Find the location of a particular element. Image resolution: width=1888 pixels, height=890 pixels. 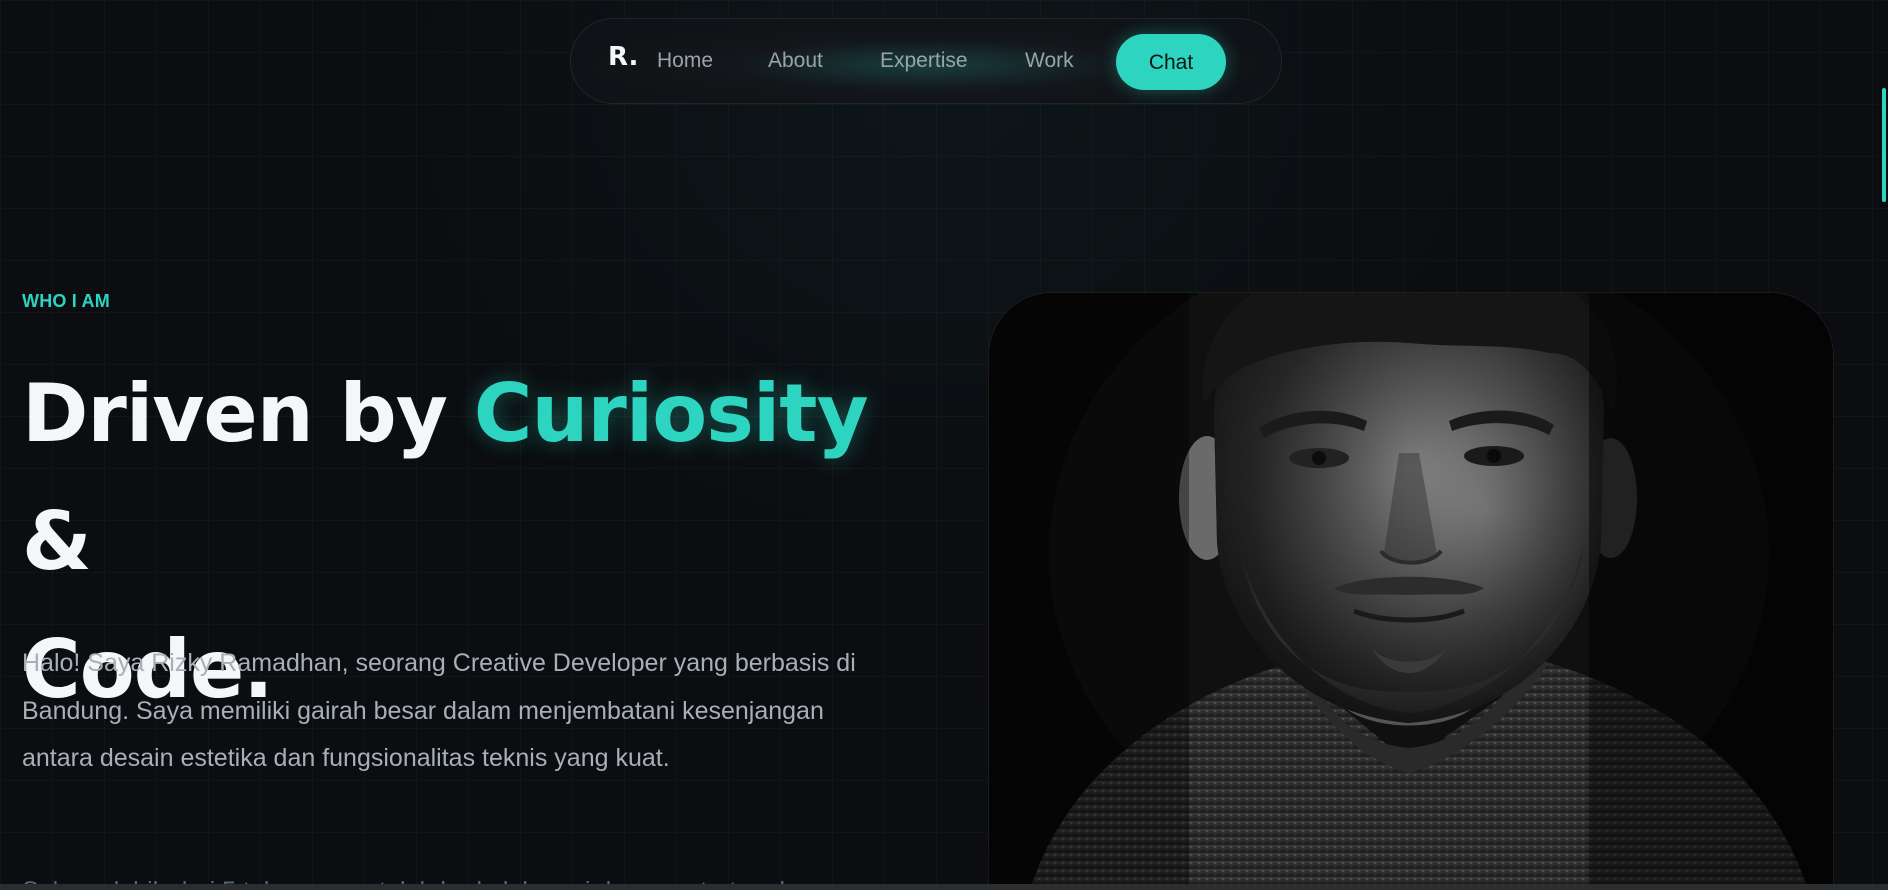

top-navigation: R. Home About Expertise Work Chat is located at coordinates (926, 61).